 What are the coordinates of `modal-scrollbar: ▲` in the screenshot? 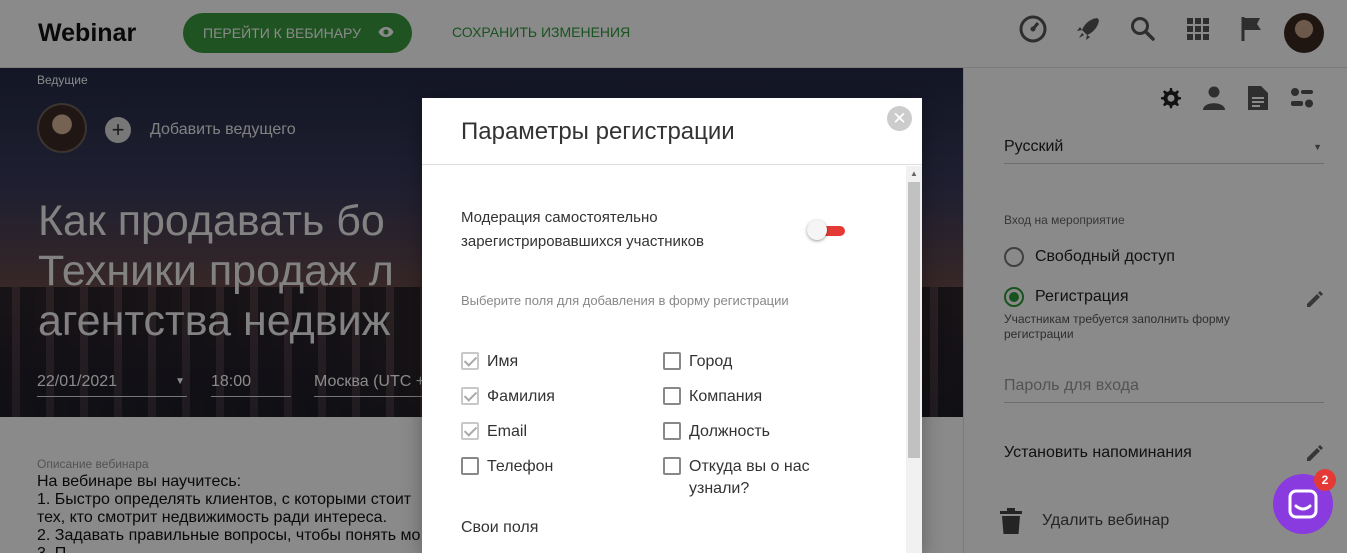 It's located at (914, 359).